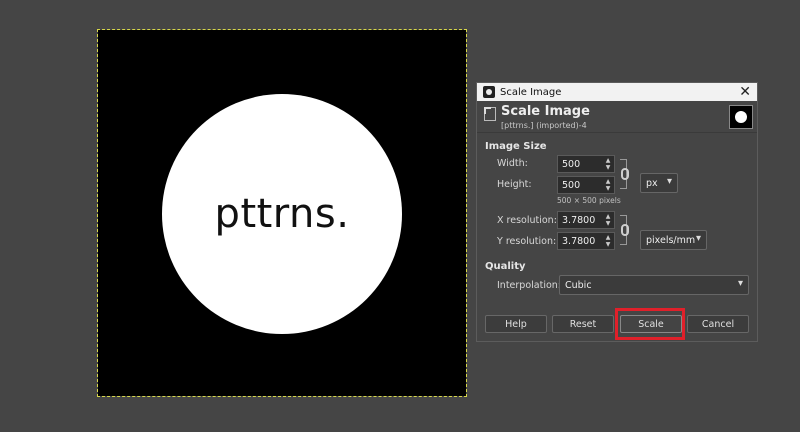  Describe the element at coordinates (529, 285) in the screenshot. I see `interpolation-label: Interpolation:` at that location.